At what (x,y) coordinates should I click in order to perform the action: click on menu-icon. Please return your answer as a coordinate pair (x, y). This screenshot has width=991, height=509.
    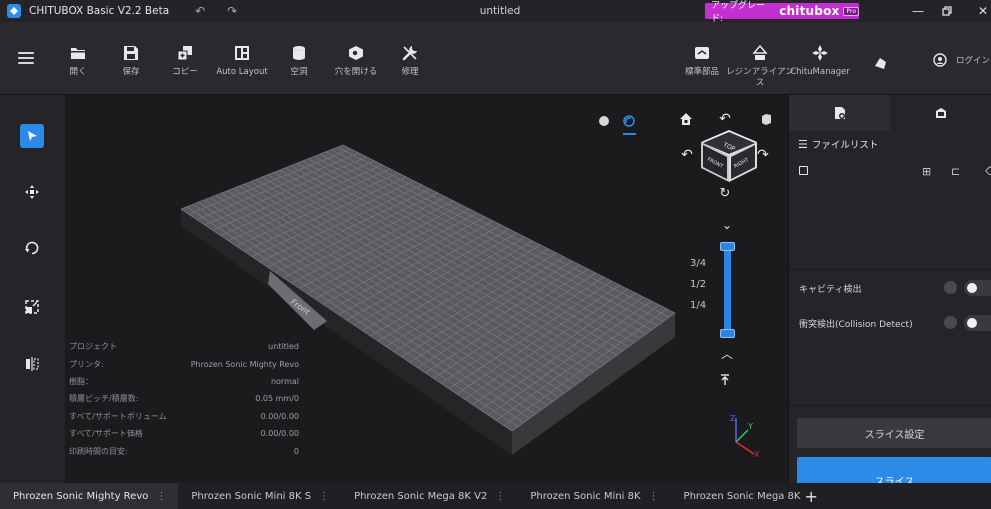
    Looking at the image, I should click on (26, 58).